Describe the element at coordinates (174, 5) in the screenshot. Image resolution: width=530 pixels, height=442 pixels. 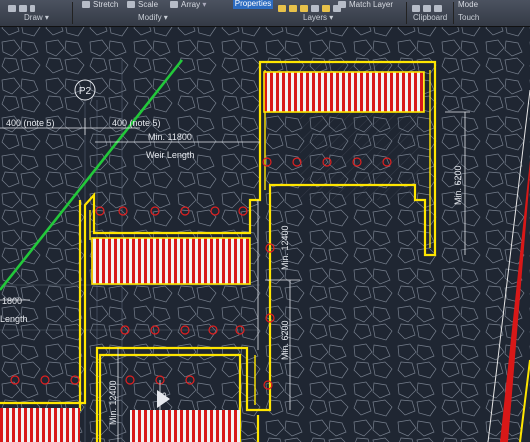
I see `array-icon` at that location.